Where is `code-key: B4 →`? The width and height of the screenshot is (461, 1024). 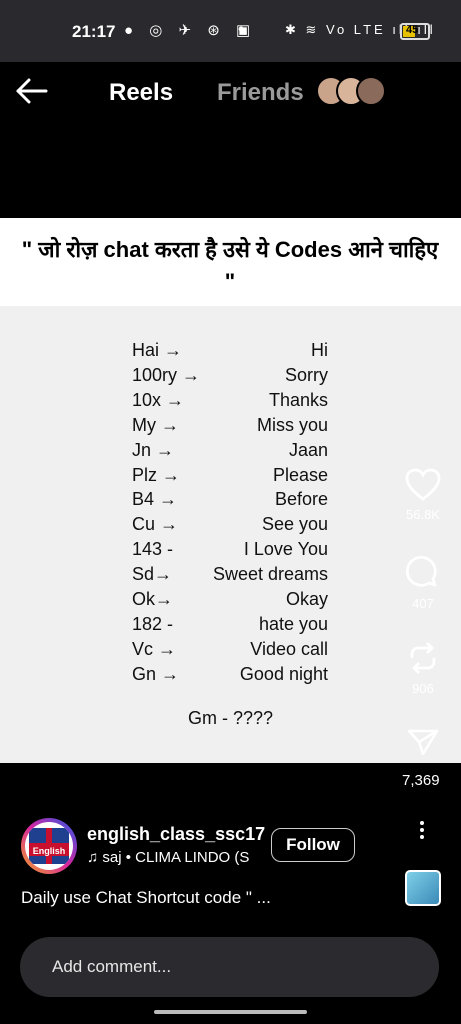
code-key: B4 → is located at coordinates (155, 499).